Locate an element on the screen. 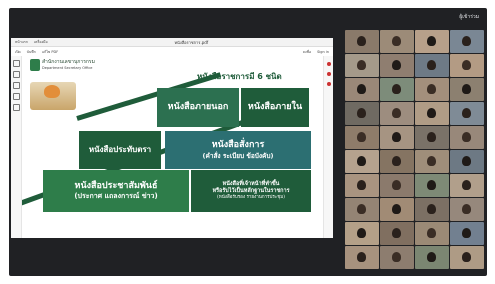 This screenshot has width=495, height=284. box-internal-letter: หนังสือภายใน is located at coordinates (275, 107).